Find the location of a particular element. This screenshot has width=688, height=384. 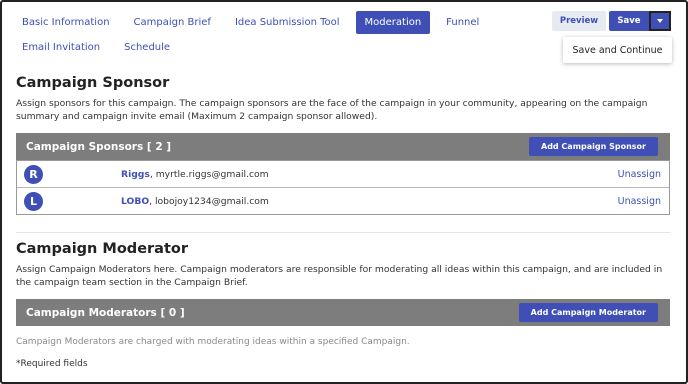

preview-button: Preview is located at coordinates (579, 21).